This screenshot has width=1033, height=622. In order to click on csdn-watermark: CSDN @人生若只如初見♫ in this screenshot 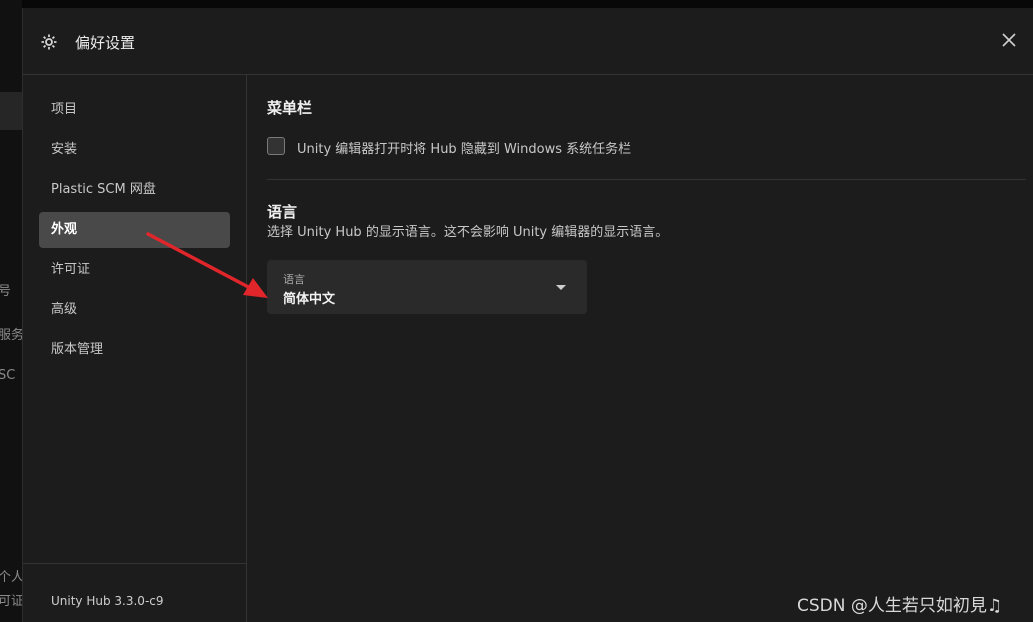, I will do `click(900, 606)`.